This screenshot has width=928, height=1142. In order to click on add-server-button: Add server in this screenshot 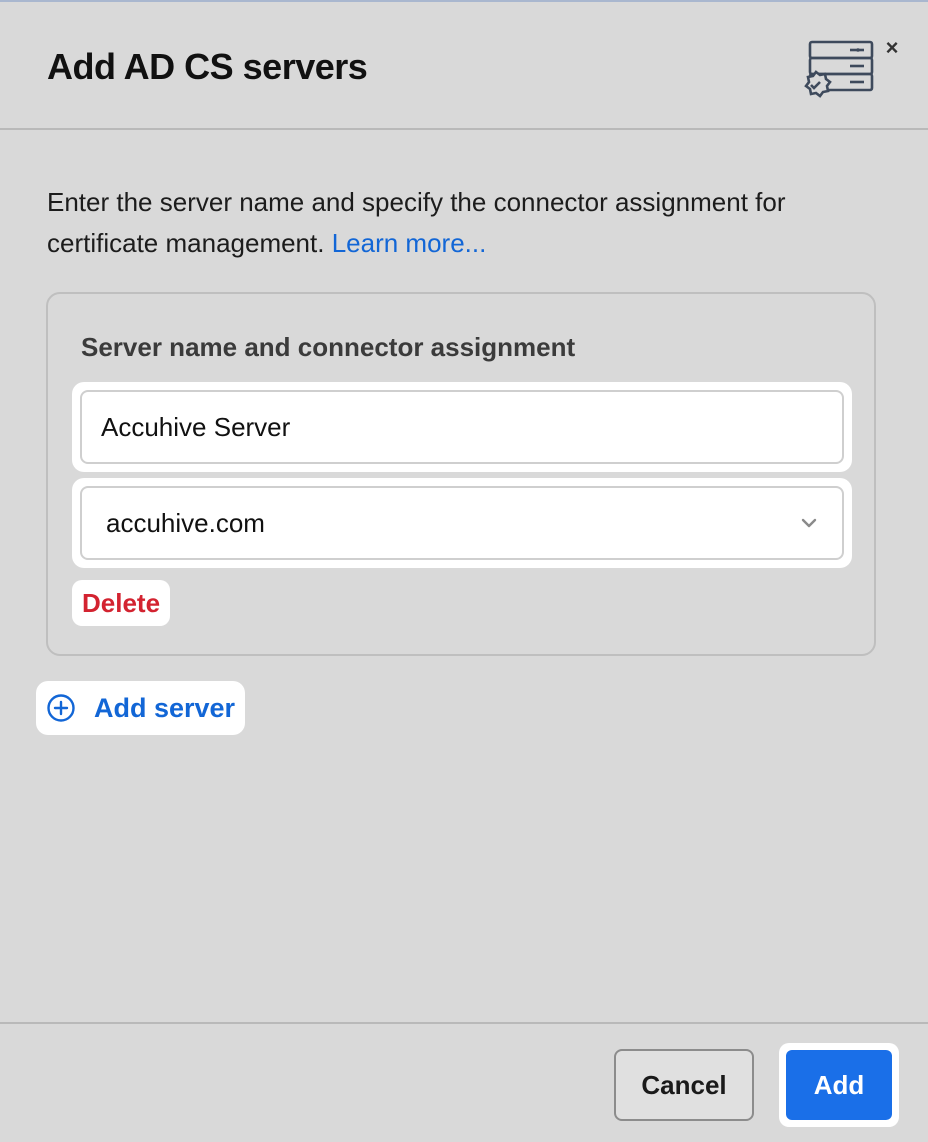, I will do `click(141, 708)`.